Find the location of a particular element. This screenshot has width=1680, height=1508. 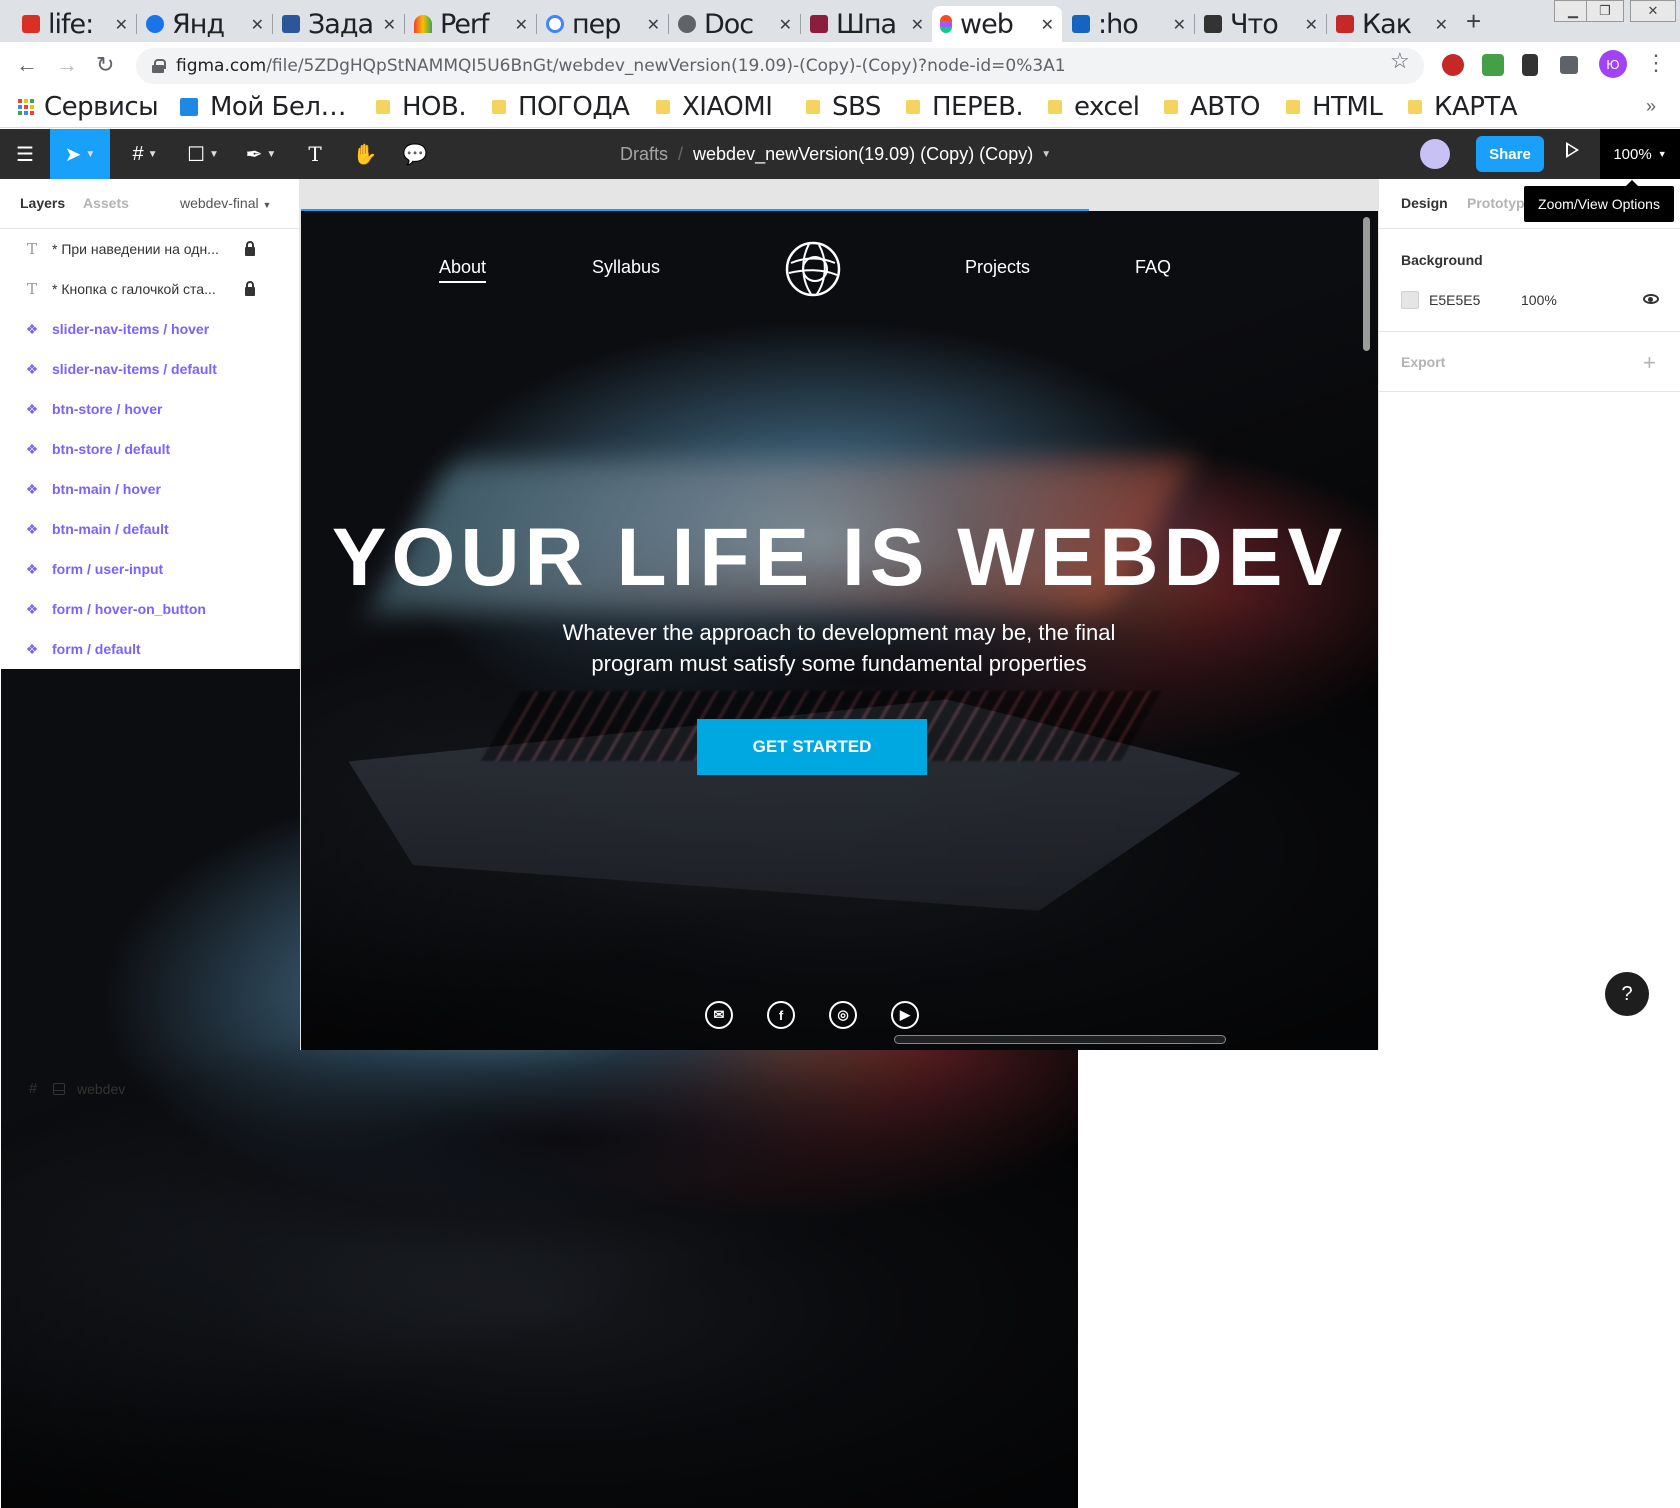

shape-tool-button: ☐ ▼ is located at coordinates (203, 154).